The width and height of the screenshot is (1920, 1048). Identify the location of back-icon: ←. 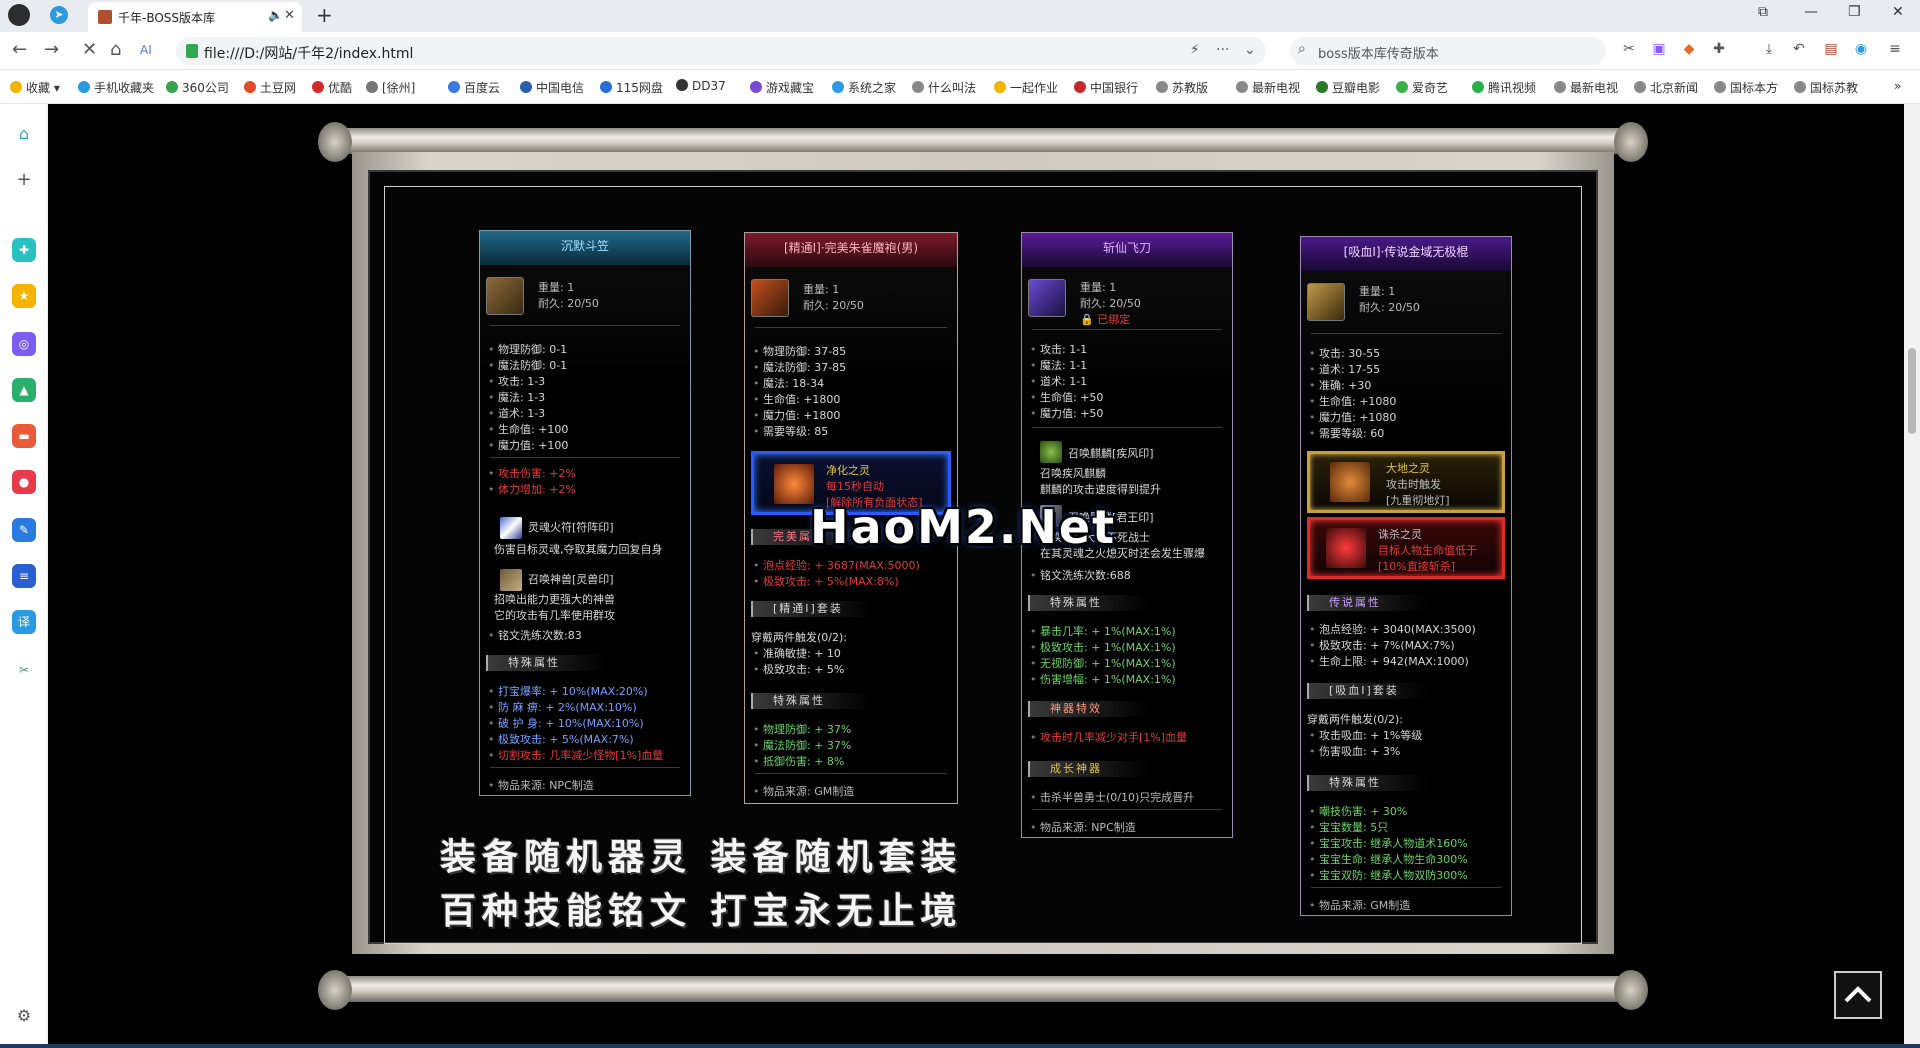
(19, 49).